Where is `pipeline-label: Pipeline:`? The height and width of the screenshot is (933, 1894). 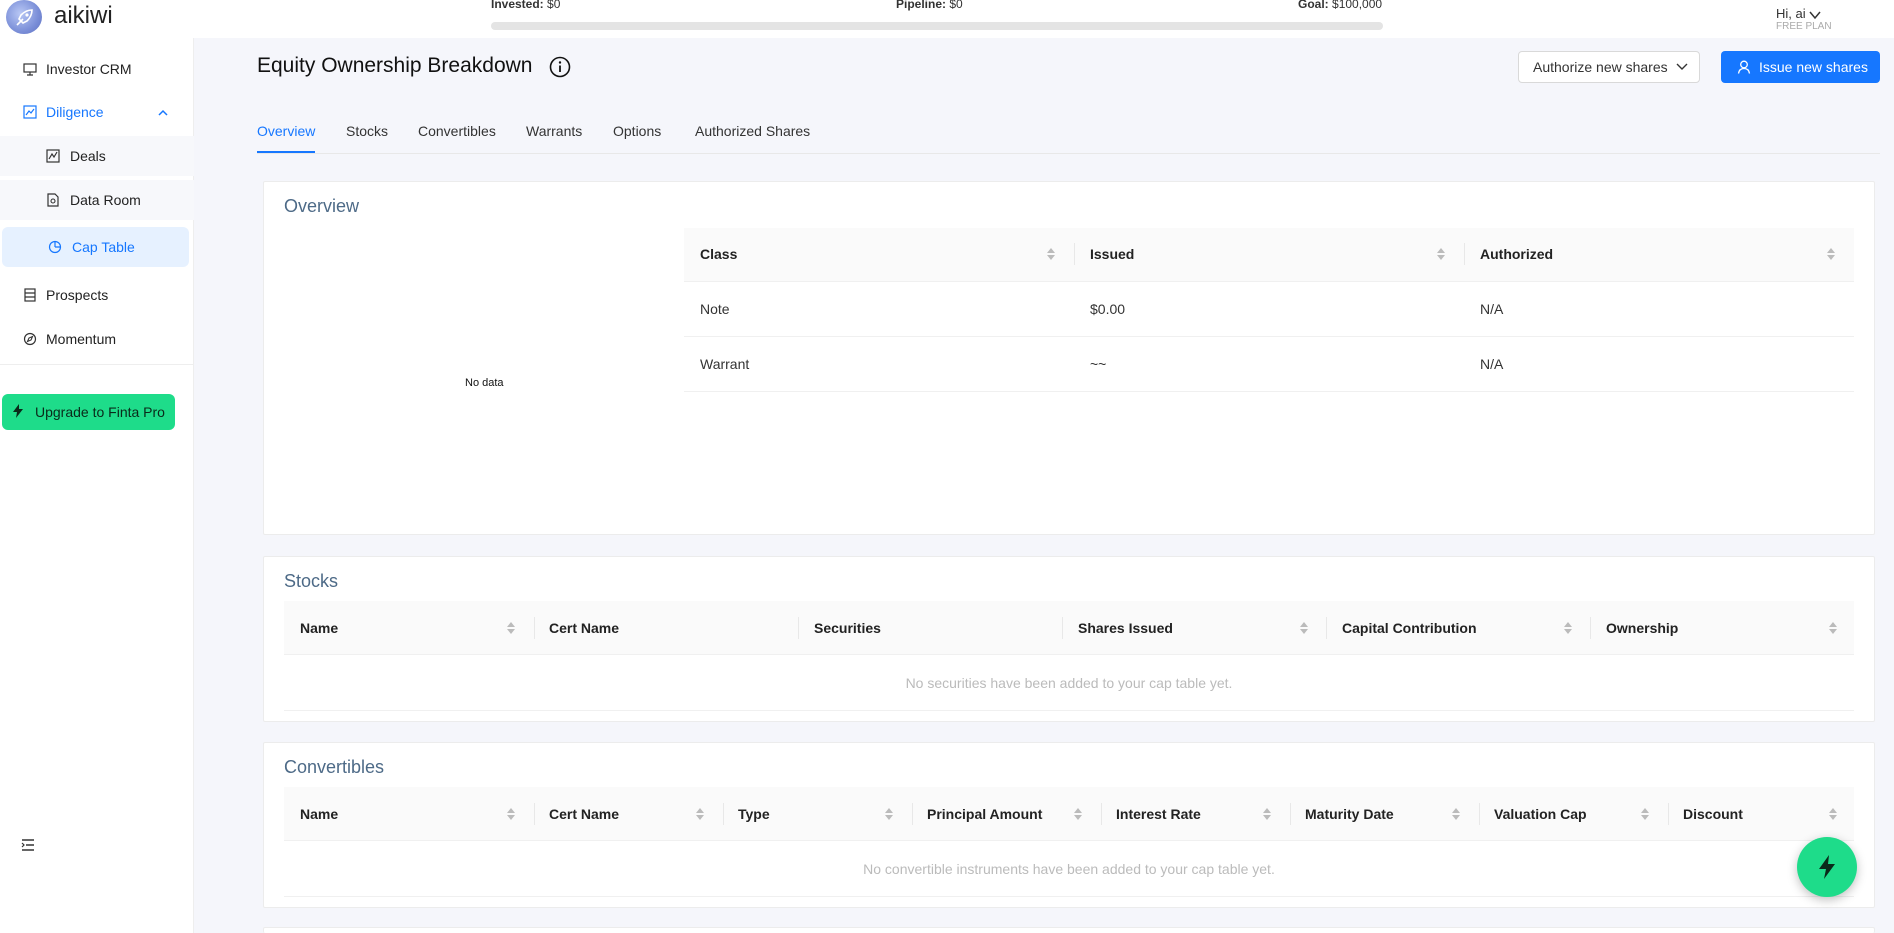 pipeline-label: Pipeline: is located at coordinates (921, 5).